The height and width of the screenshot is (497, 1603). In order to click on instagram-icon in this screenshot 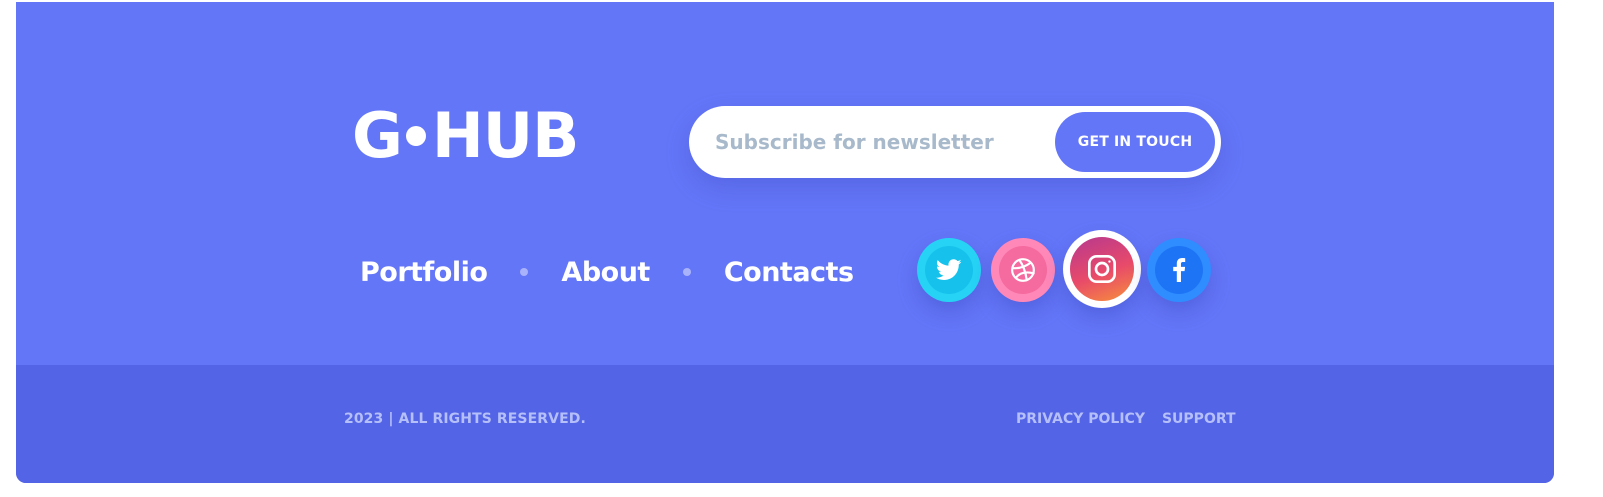, I will do `click(1102, 269)`.